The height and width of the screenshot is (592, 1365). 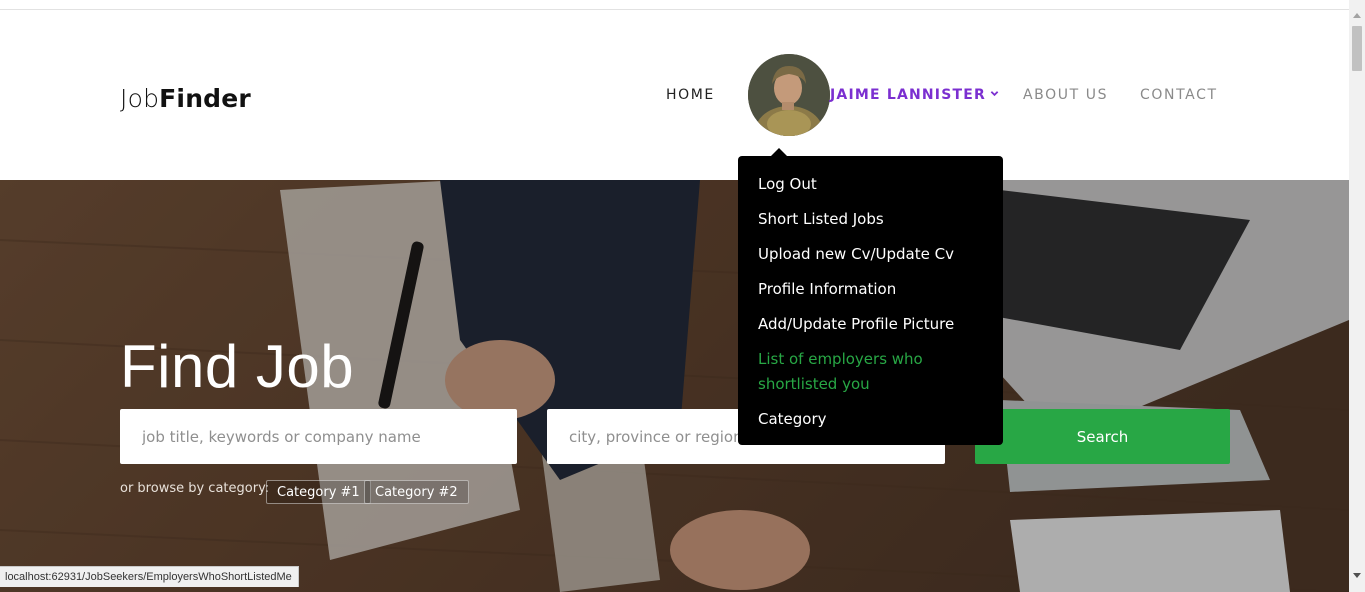 I want to click on brand-logo: JobFinder, so click(x=185, y=98).